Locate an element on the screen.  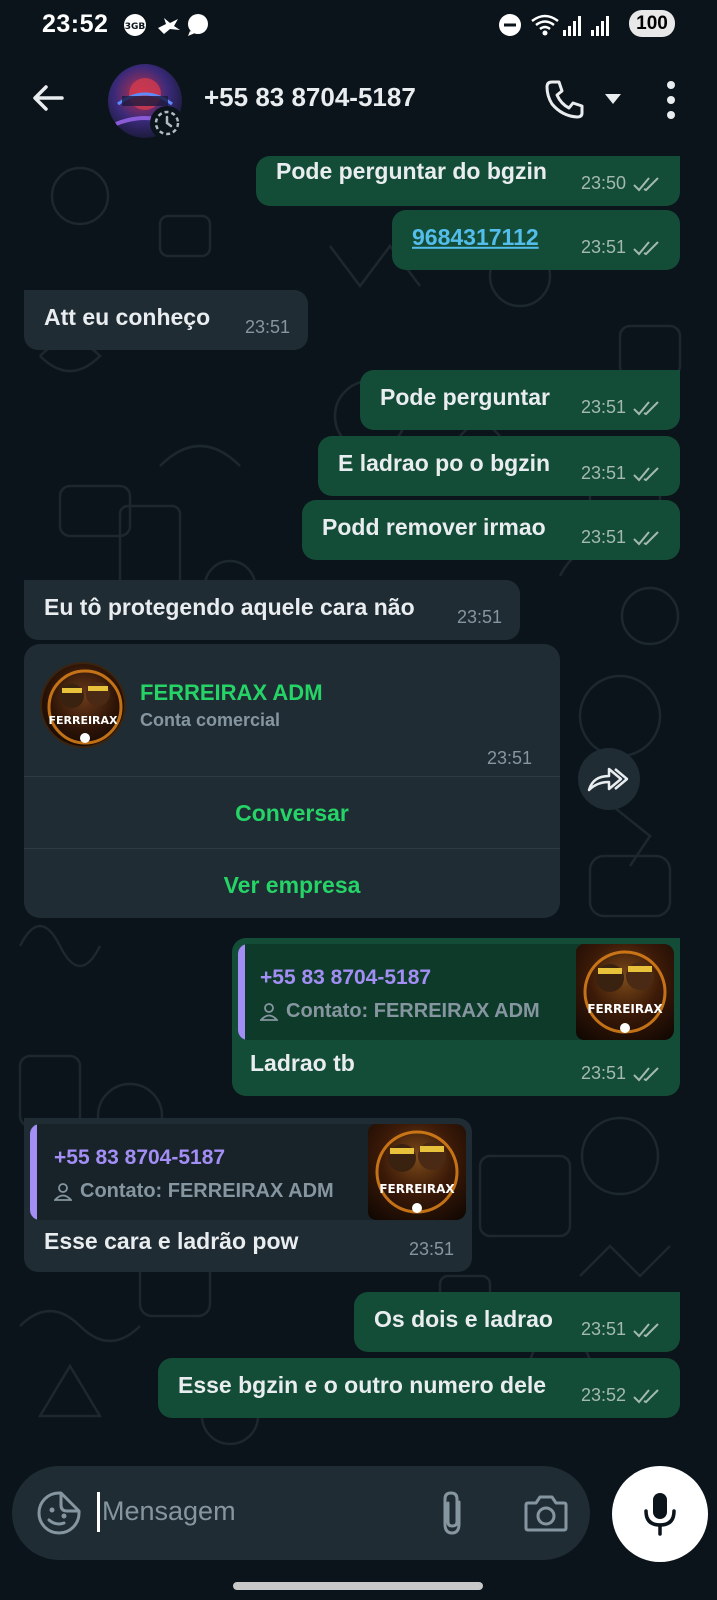
chevron-down-icon is located at coordinates (613, 98).